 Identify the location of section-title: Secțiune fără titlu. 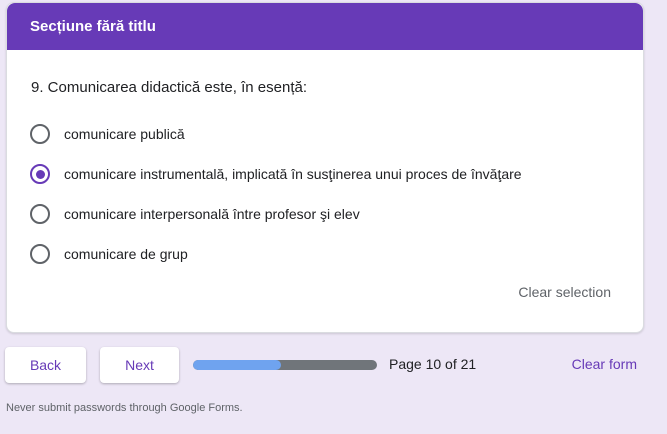
(93, 26).